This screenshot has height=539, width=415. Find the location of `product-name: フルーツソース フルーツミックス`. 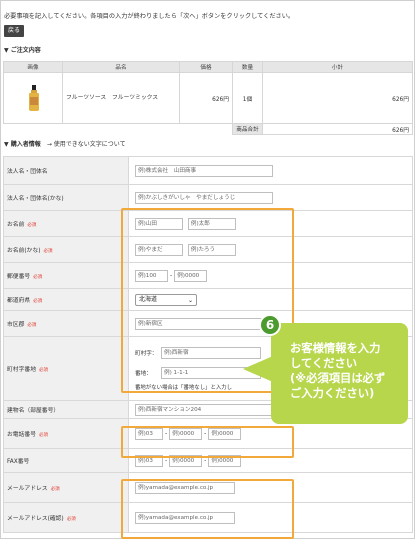

product-name: フルーツソース フルーツミックス is located at coordinates (121, 98).